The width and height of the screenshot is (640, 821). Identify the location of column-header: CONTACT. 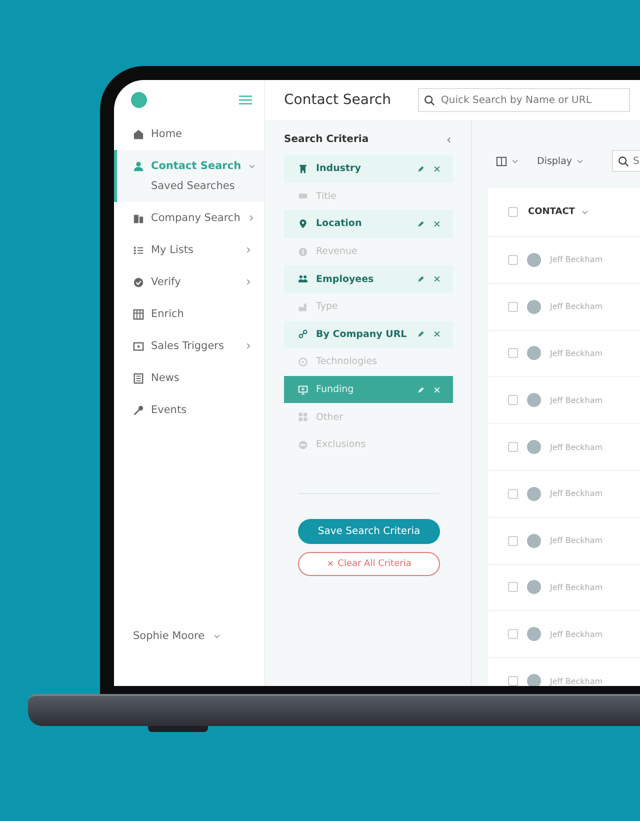
(551, 212).